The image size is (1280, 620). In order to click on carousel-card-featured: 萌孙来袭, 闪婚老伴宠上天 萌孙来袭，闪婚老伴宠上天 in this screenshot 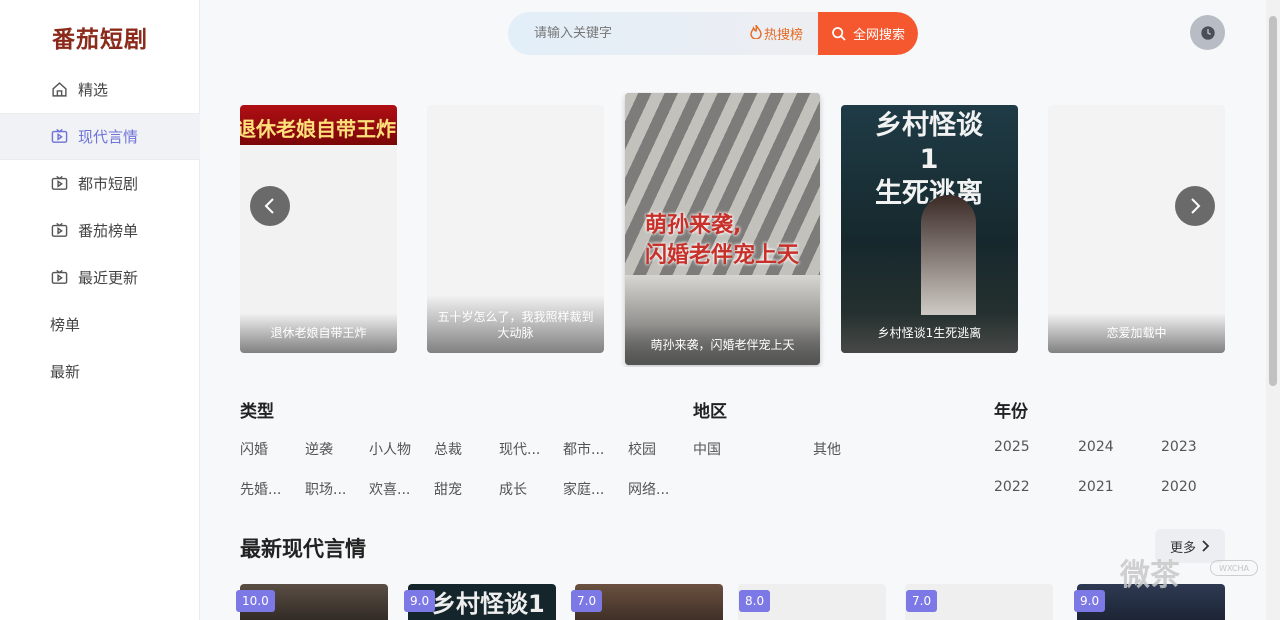, I will do `click(722, 229)`.